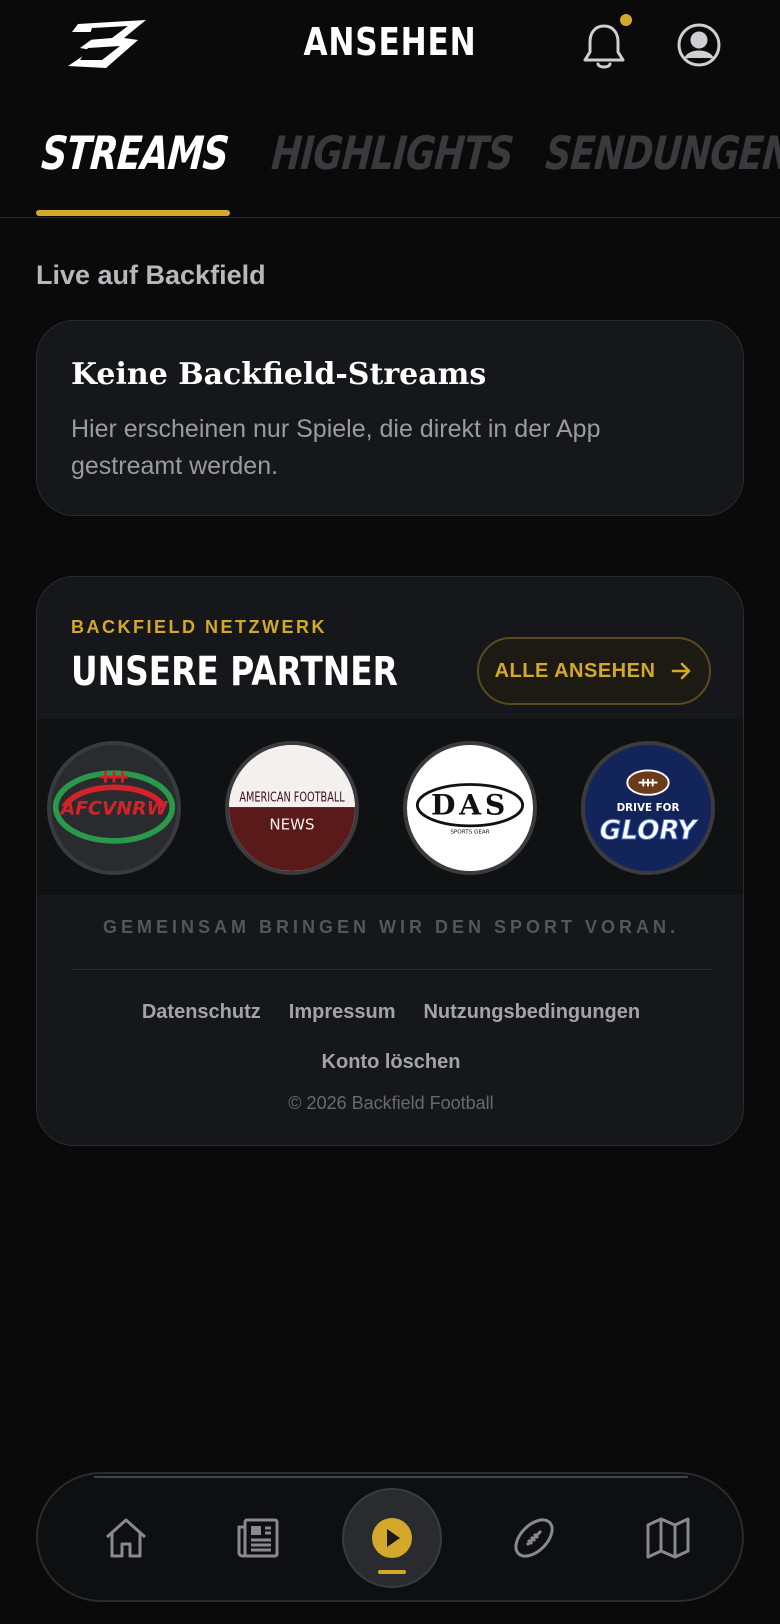  I want to click on home-icon, so click(126, 1538).